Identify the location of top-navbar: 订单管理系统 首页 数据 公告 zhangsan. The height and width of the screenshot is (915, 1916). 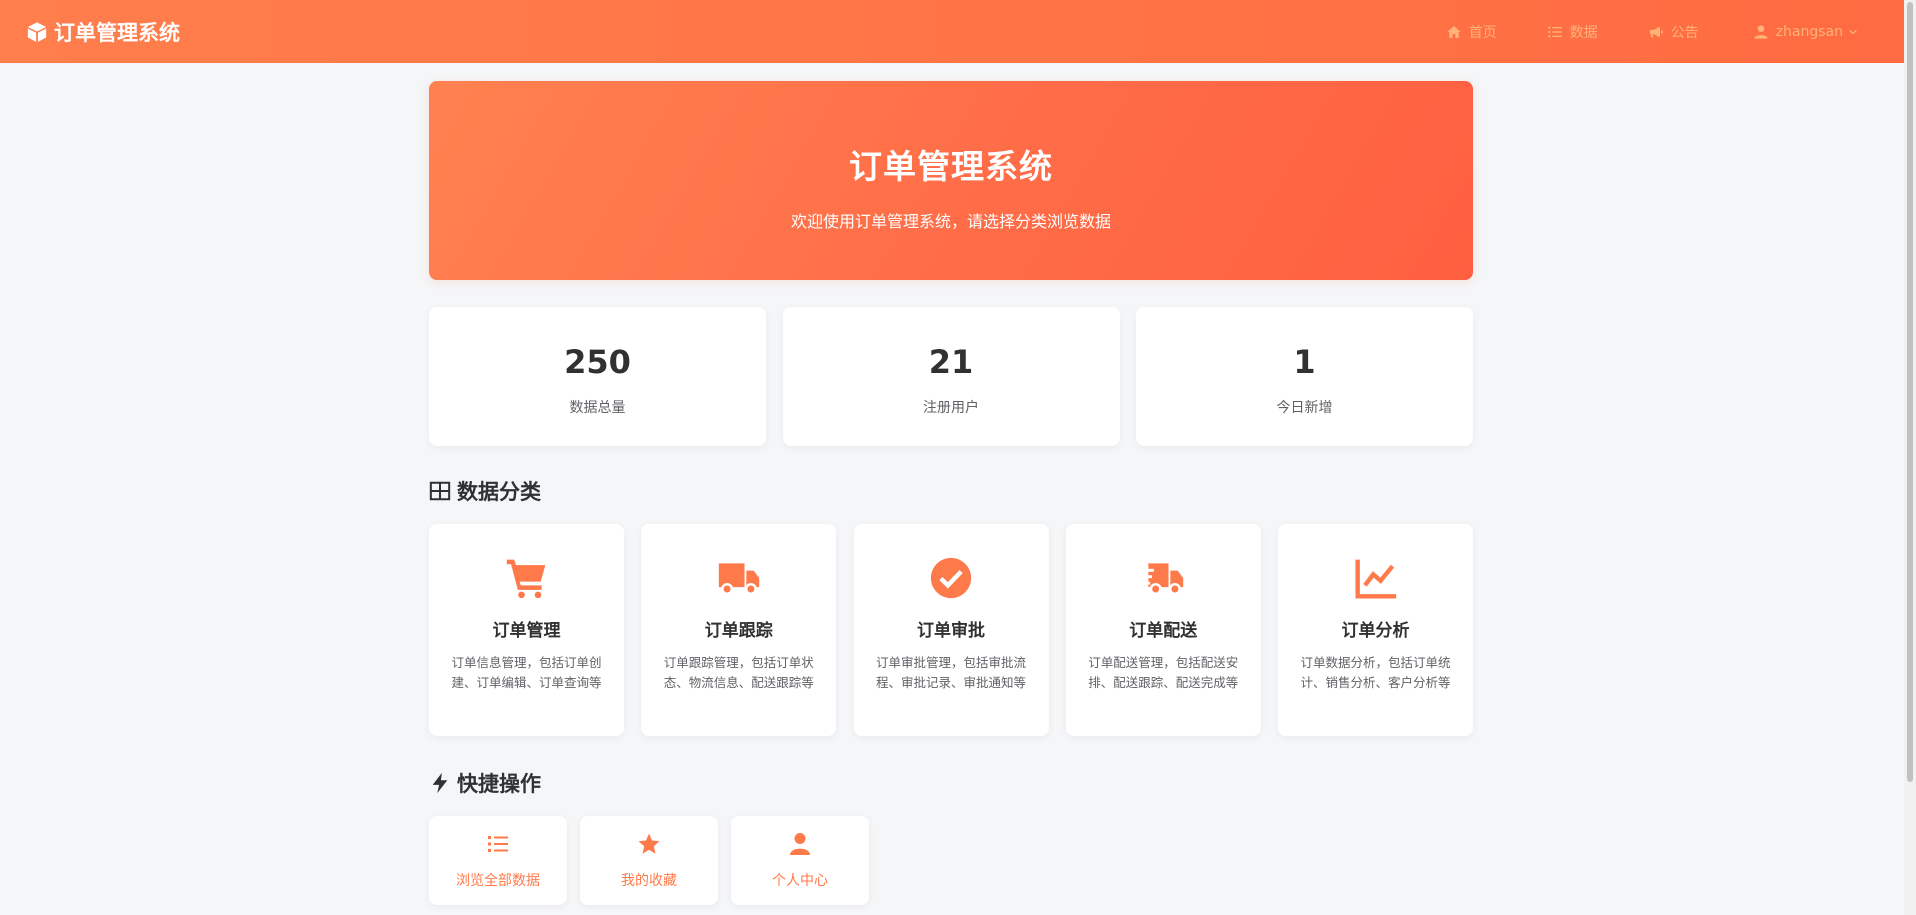
(952, 31).